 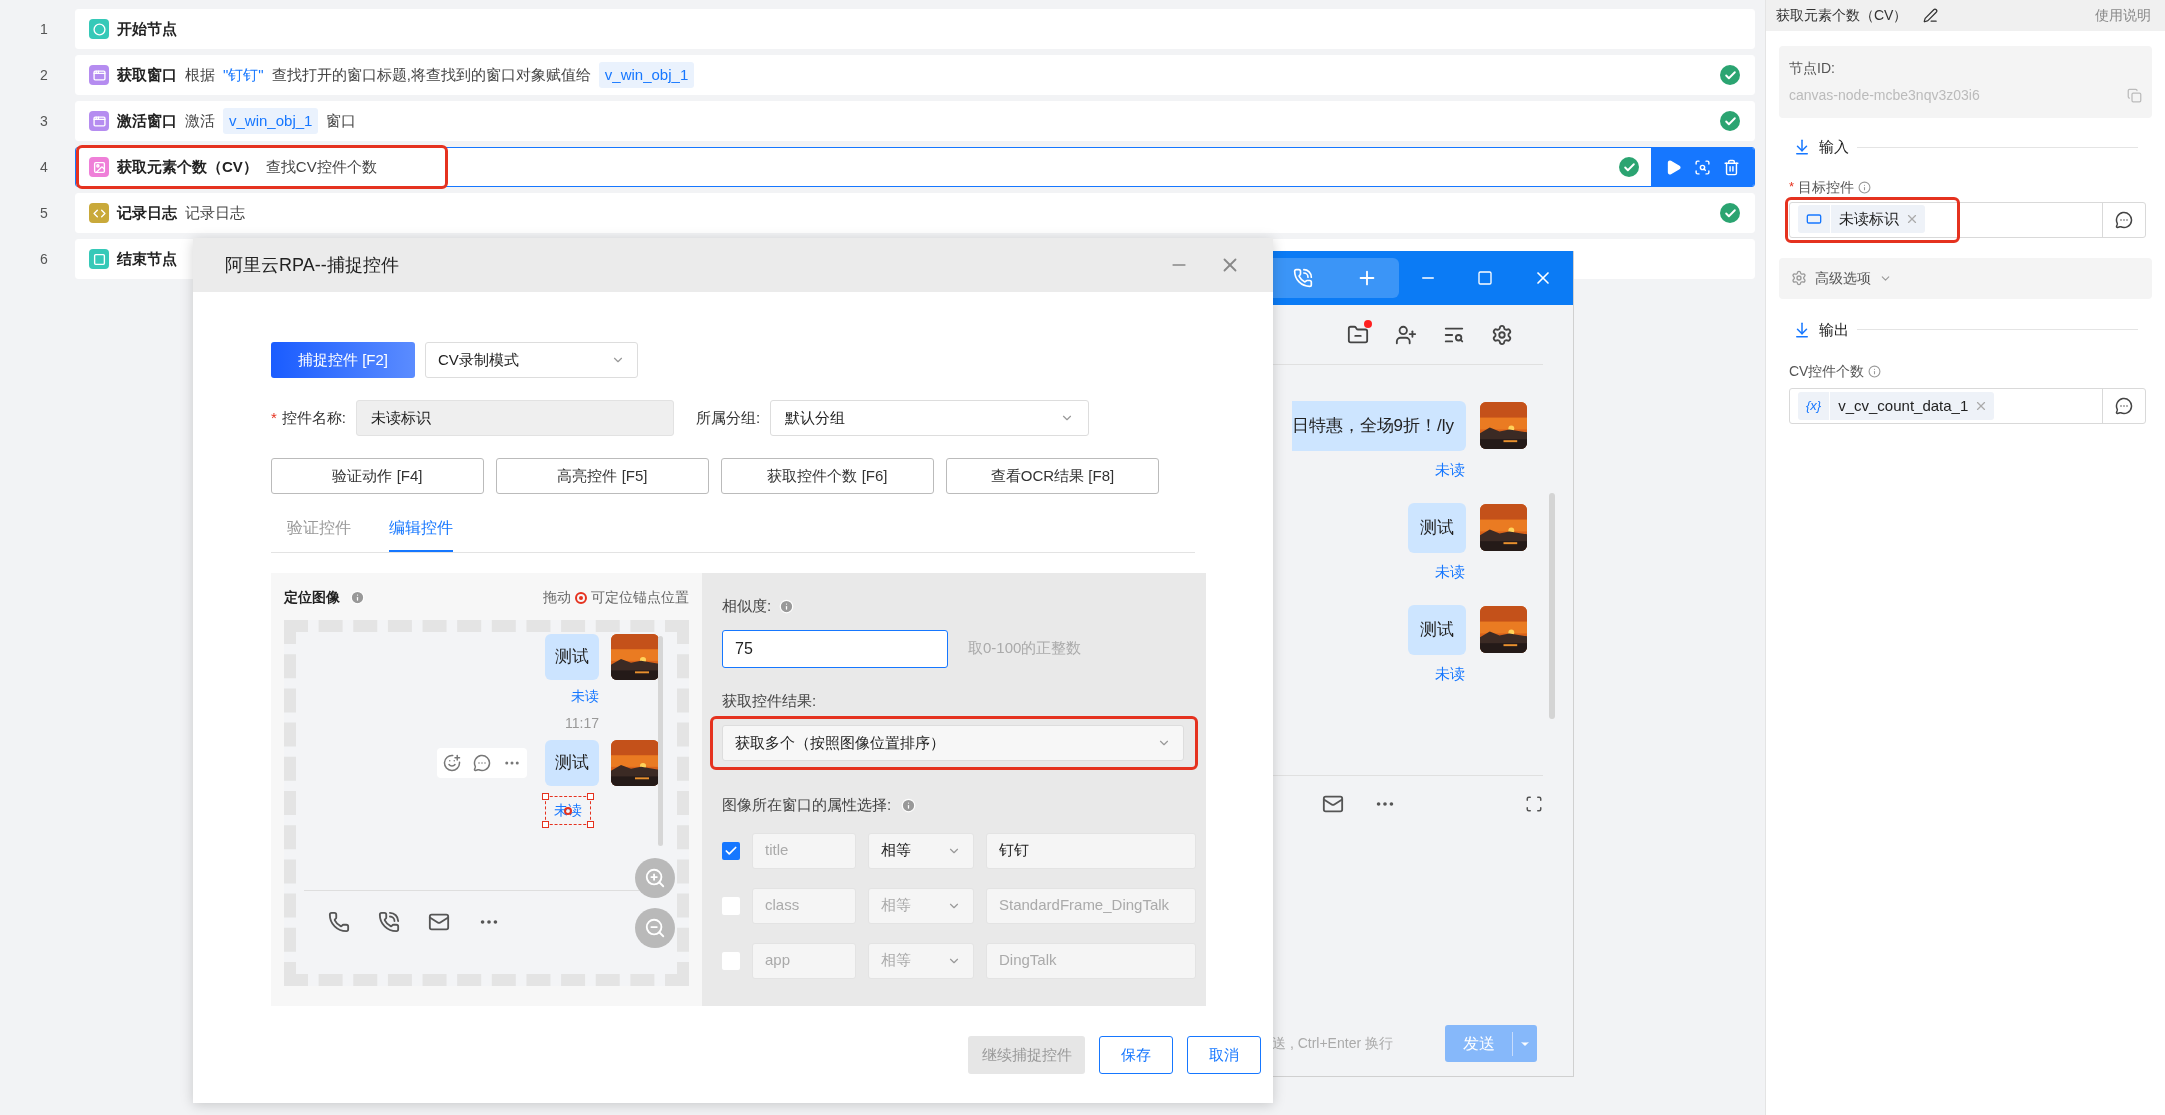 What do you see at coordinates (312, 265) in the screenshot?
I see `dialog-title: 阿里云RPA--捕捉控件` at bounding box center [312, 265].